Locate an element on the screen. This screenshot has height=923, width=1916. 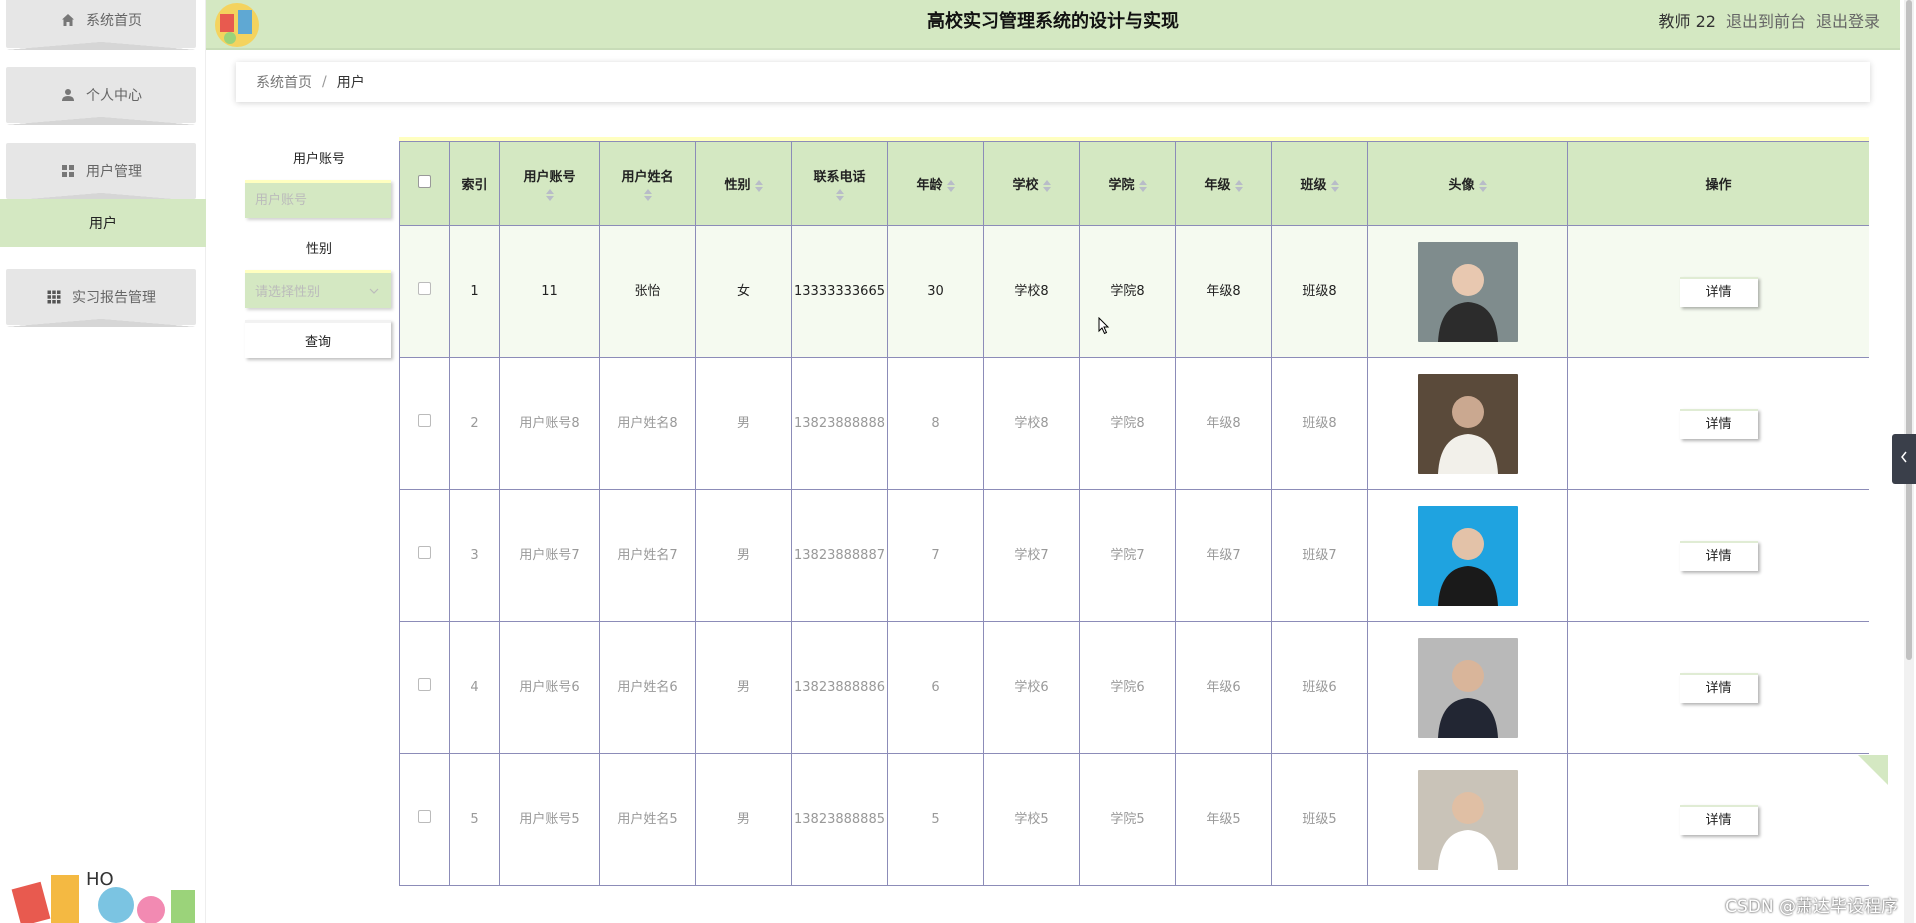
column-header-school: 学校 is located at coordinates (1031, 183).